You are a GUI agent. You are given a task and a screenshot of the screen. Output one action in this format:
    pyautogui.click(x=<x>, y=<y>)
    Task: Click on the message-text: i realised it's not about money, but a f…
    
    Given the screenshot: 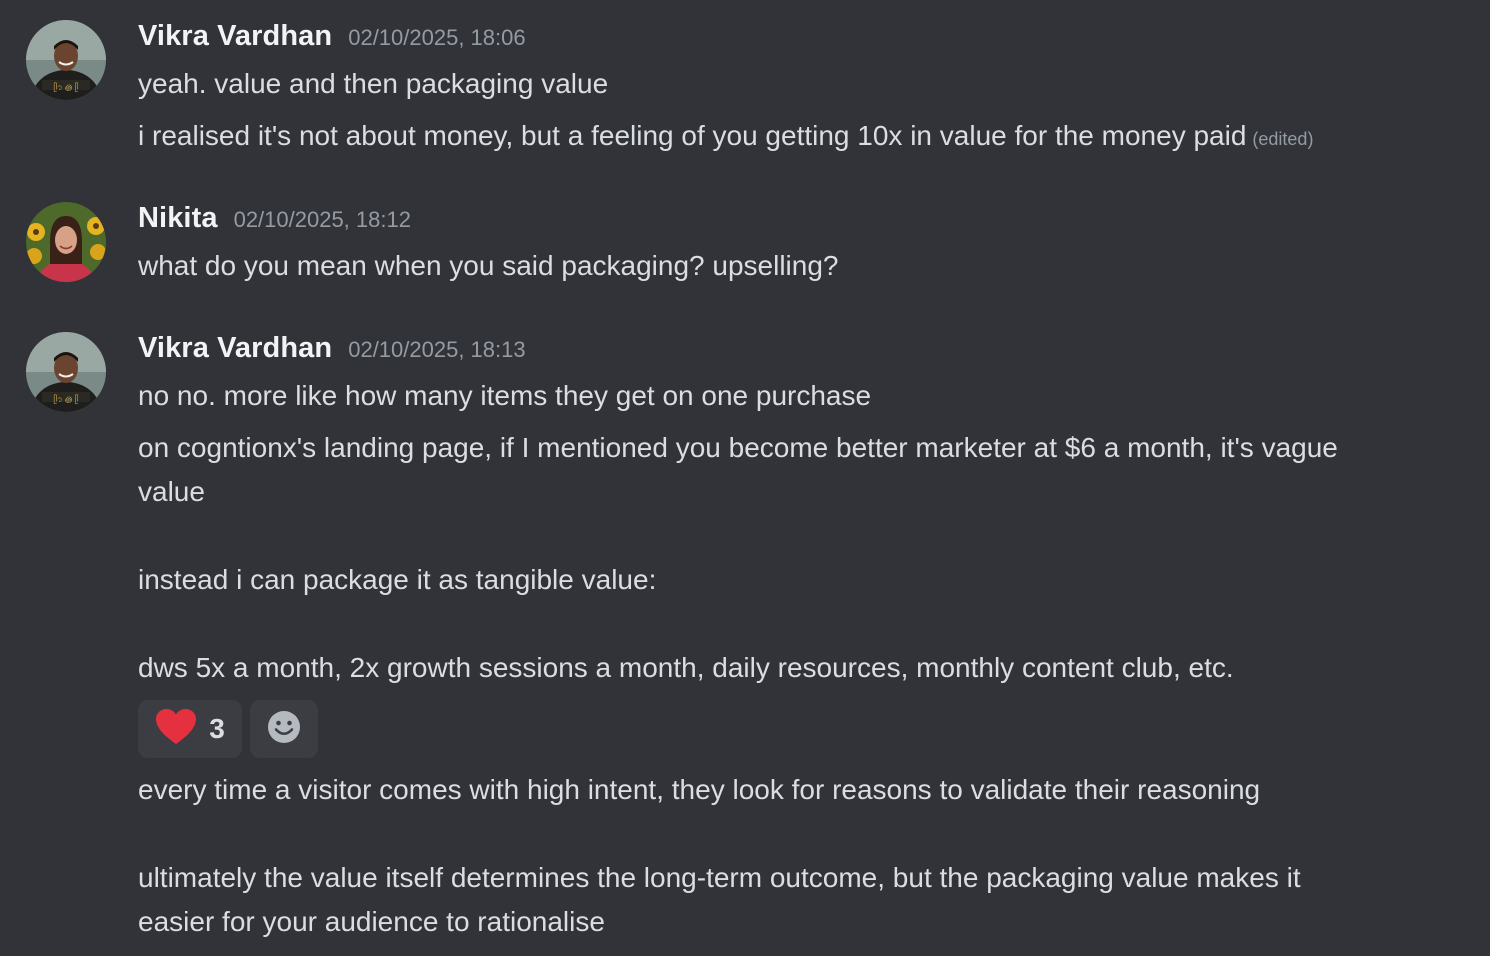 What is the action you would take?
    pyautogui.click(x=799, y=137)
    